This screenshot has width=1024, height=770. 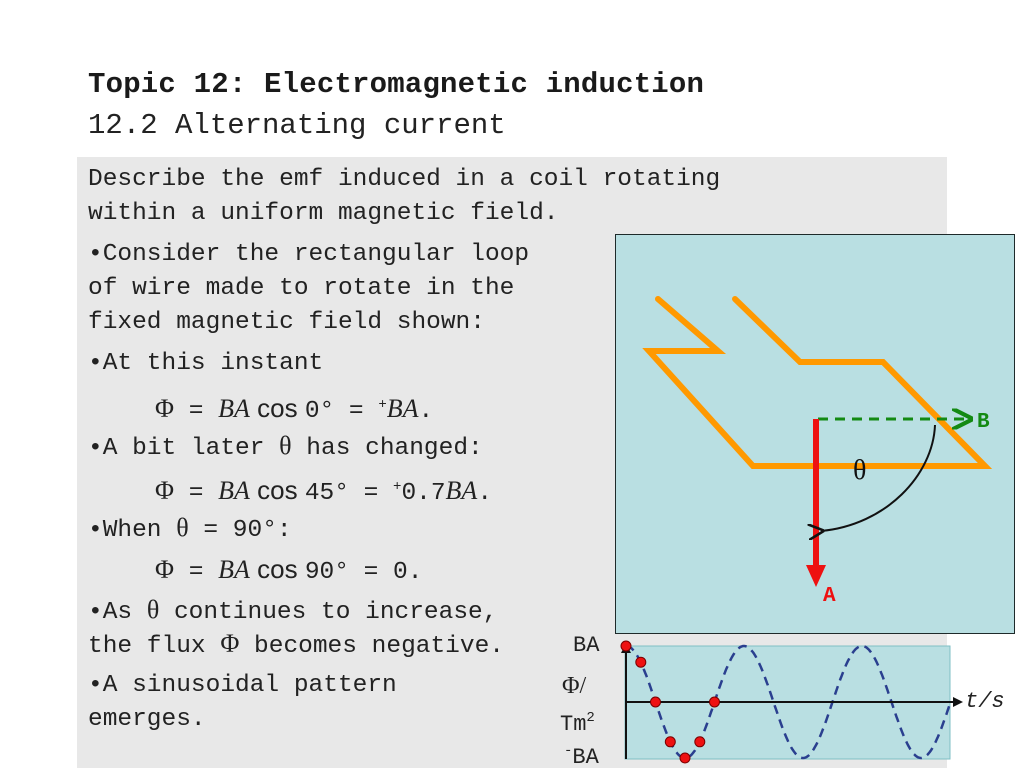 What do you see at coordinates (573, 724) in the screenshot?
I see `unit-text: Tm` at bounding box center [573, 724].